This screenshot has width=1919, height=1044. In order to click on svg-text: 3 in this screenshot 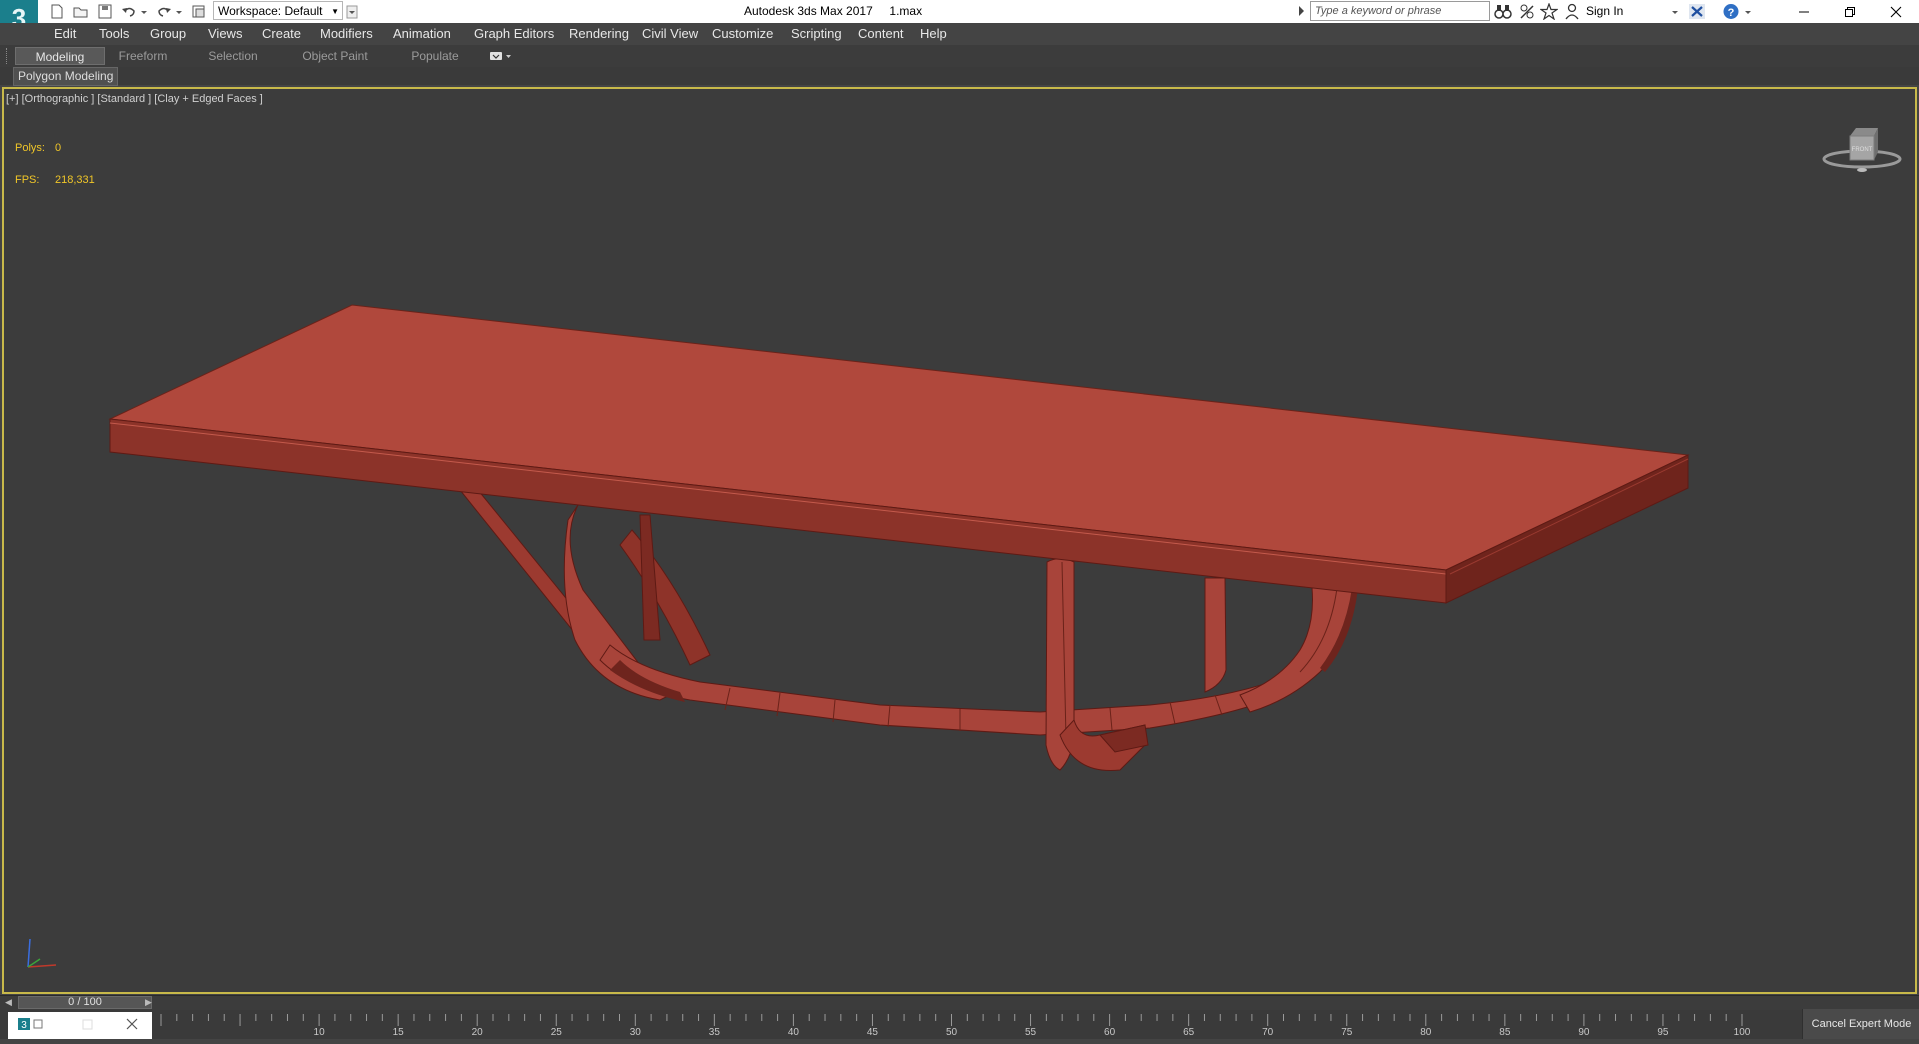, I will do `click(24, 1025)`.